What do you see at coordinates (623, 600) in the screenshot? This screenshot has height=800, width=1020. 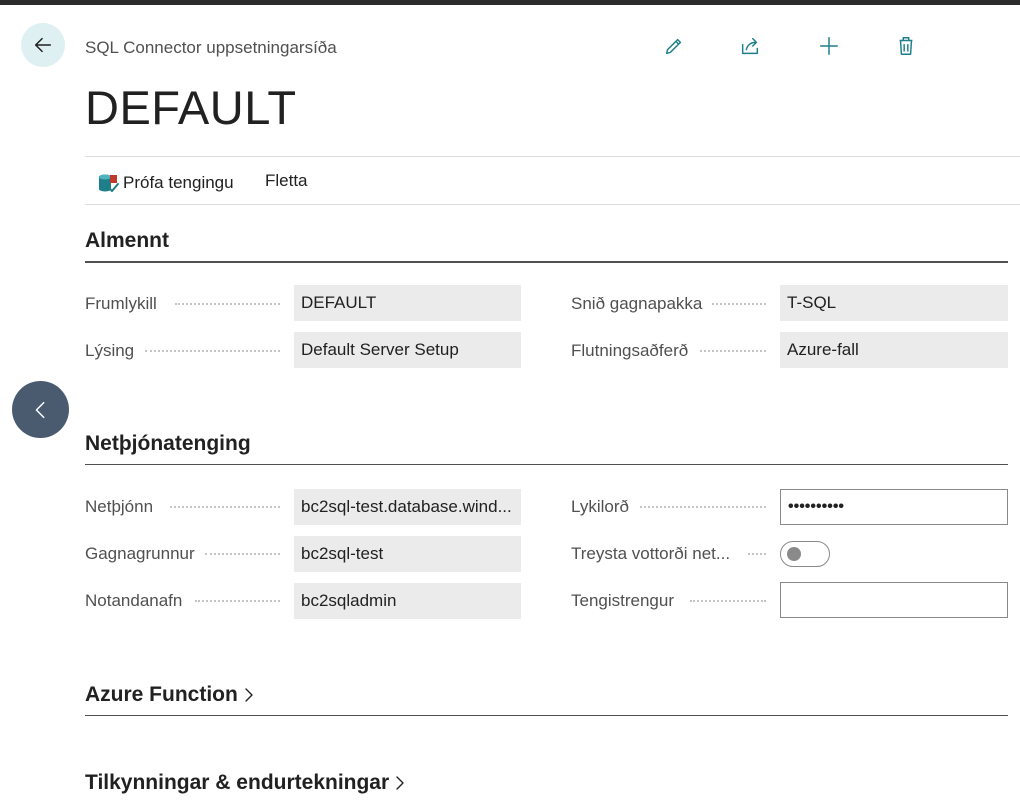 I see `connection-string-label: Tengistrengur` at bounding box center [623, 600].